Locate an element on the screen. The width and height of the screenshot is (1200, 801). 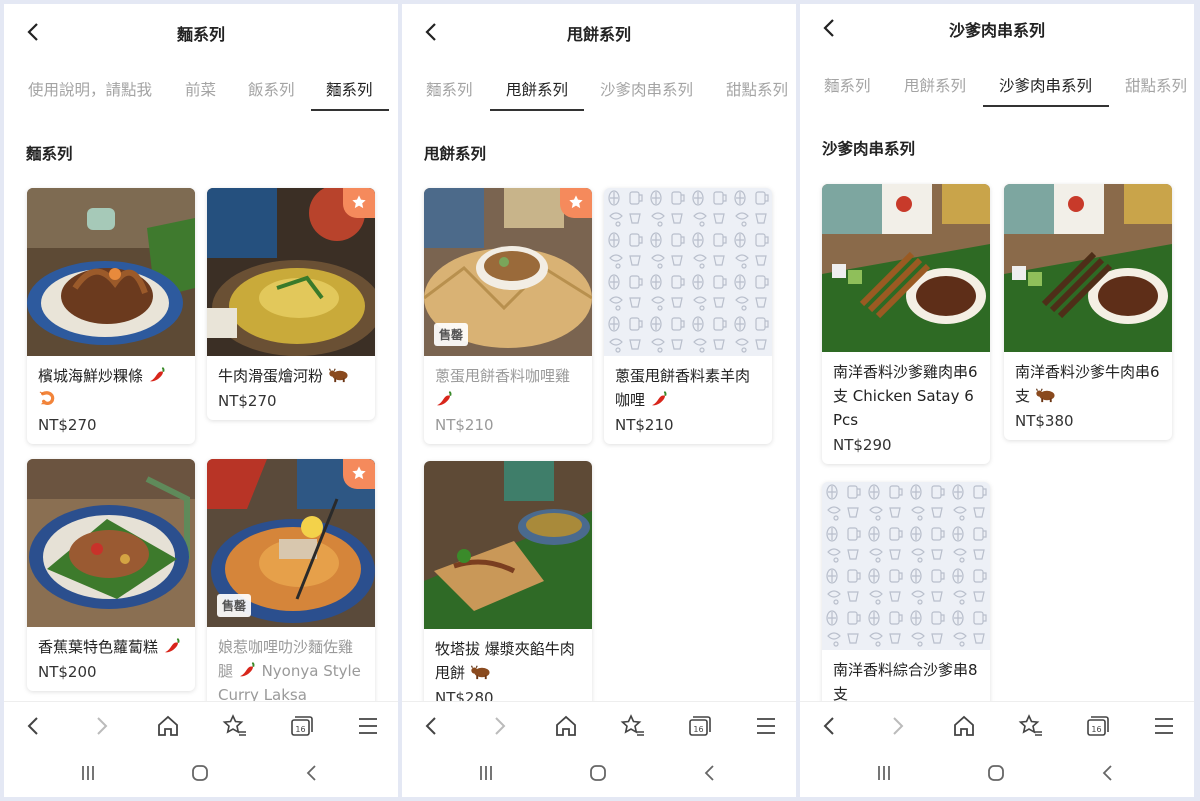
menu-item-card: 檳城海鮮炒粿條 NT$270 is located at coordinates (111, 316).